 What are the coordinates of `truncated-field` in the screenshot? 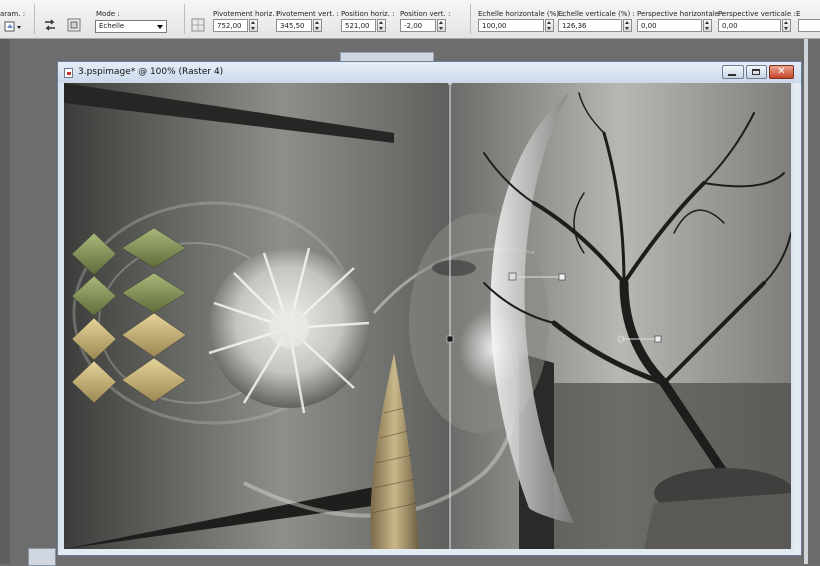 It's located at (809, 25).